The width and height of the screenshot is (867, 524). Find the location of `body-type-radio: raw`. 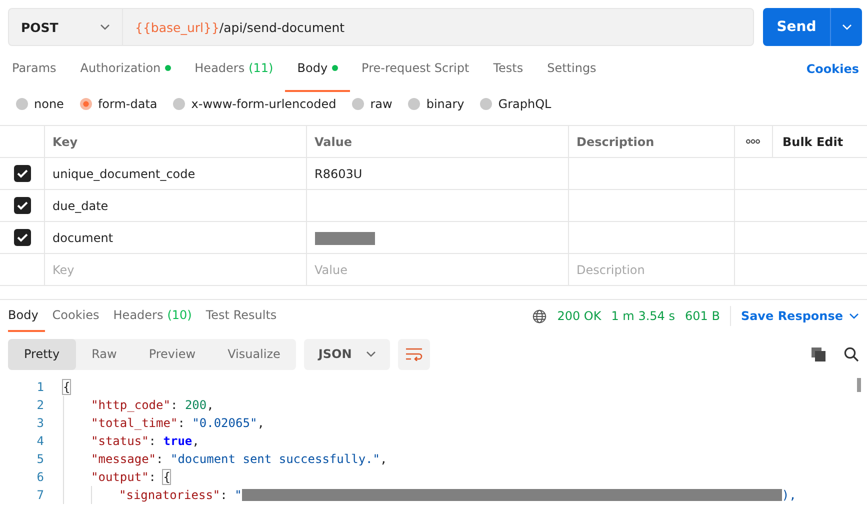

body-type-radio: raw is located at coordinates (372, 104).